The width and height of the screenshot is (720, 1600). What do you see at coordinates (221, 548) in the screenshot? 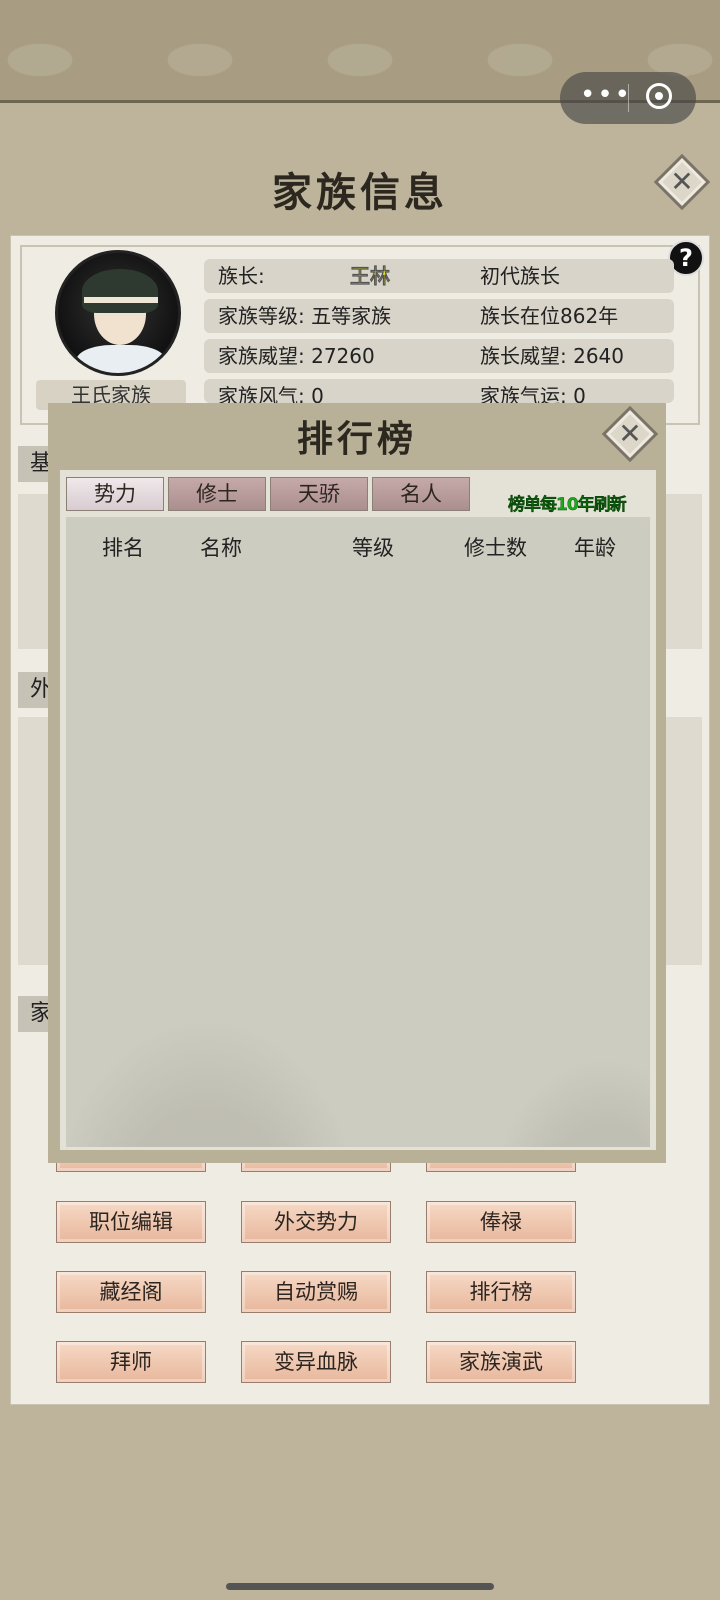
I see `column-name: 名称` at bounding box center [221, 548].